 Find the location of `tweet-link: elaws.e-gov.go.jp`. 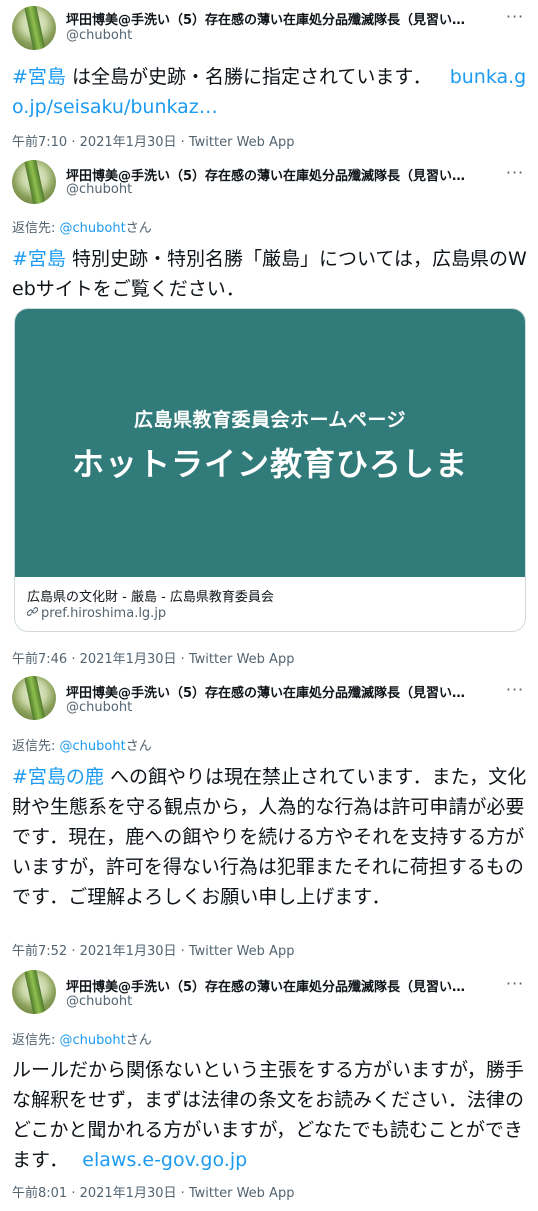

tweet-link: elaws.e-gov.go.jp is located at coordinates (164, 1160).